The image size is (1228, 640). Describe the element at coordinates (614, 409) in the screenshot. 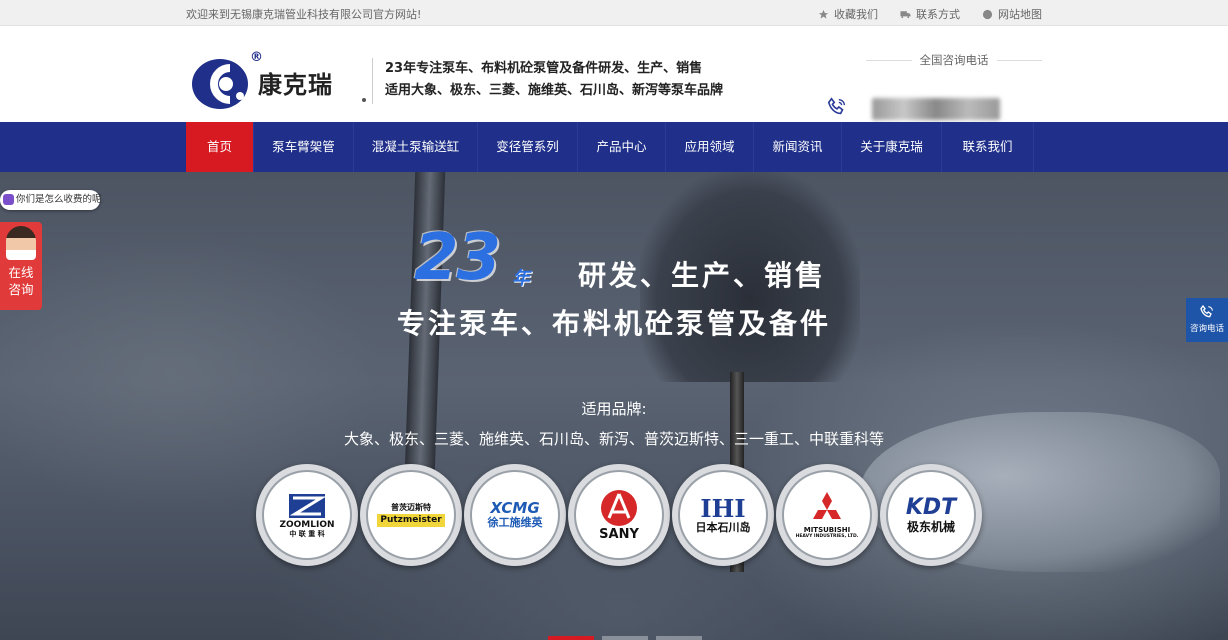

I see `brands-label: 适用品牌:` at that location.